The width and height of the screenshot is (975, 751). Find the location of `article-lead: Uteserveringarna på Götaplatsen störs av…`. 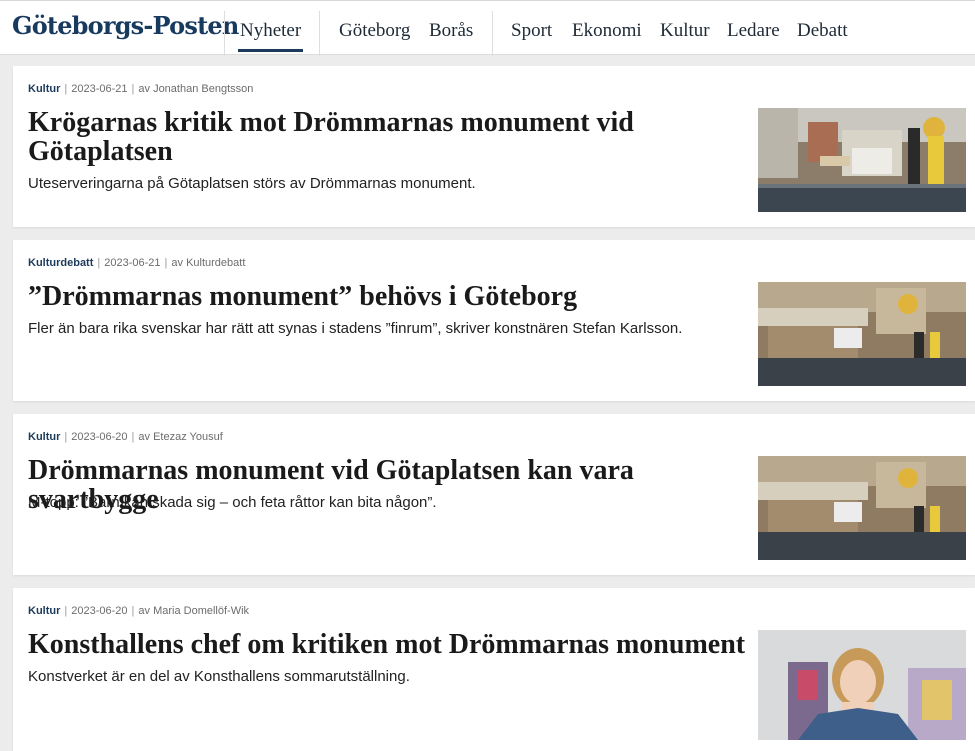

article-lead: Uteserveringarna på Götaplatsen störs av… is located at coordinates (252, 183).